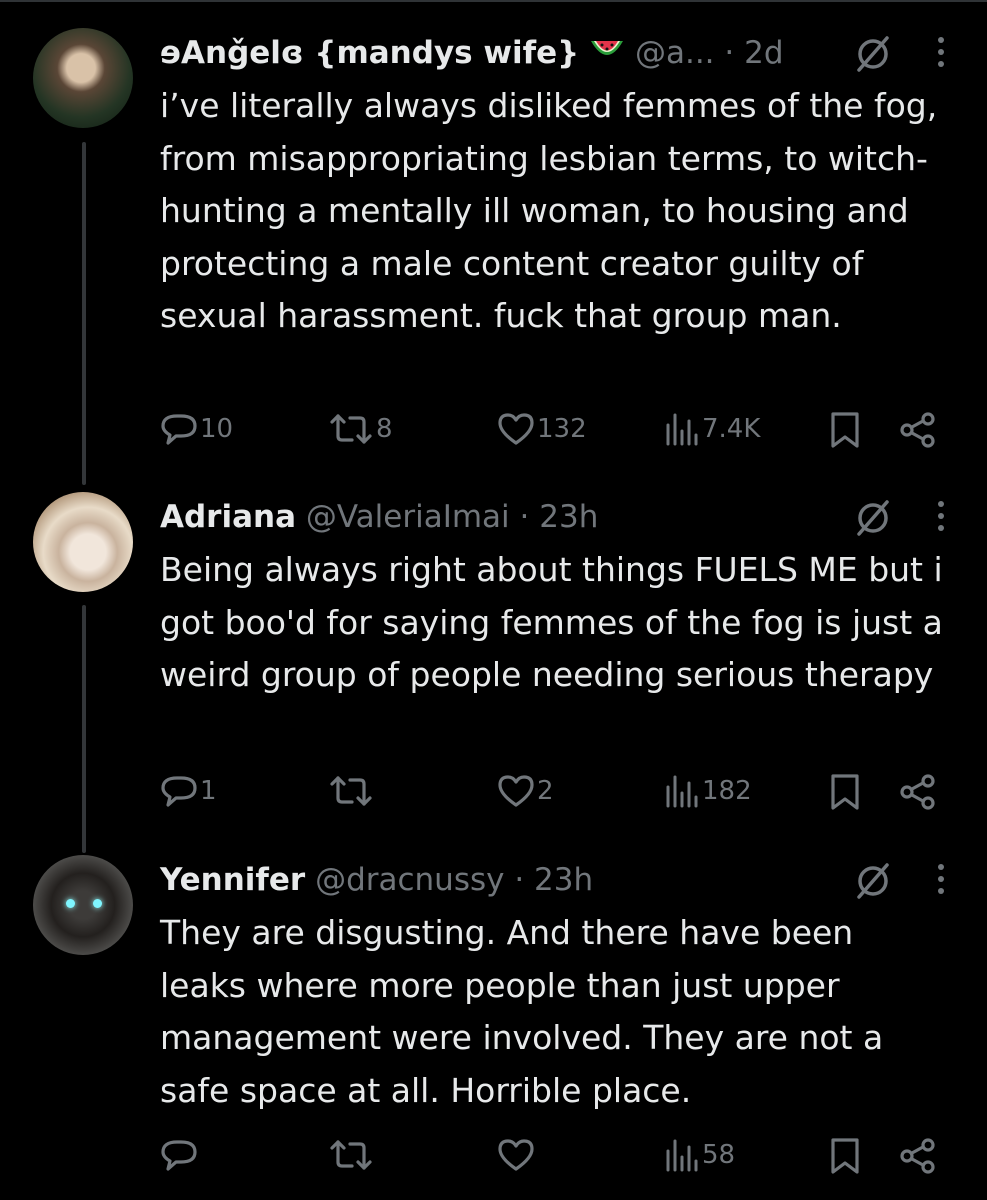 This screenshot has height=1200, width=987. What do you see at coordinates (493, 1) in the screenshot?
I see `top-divider` at bounding box center [493, 1].